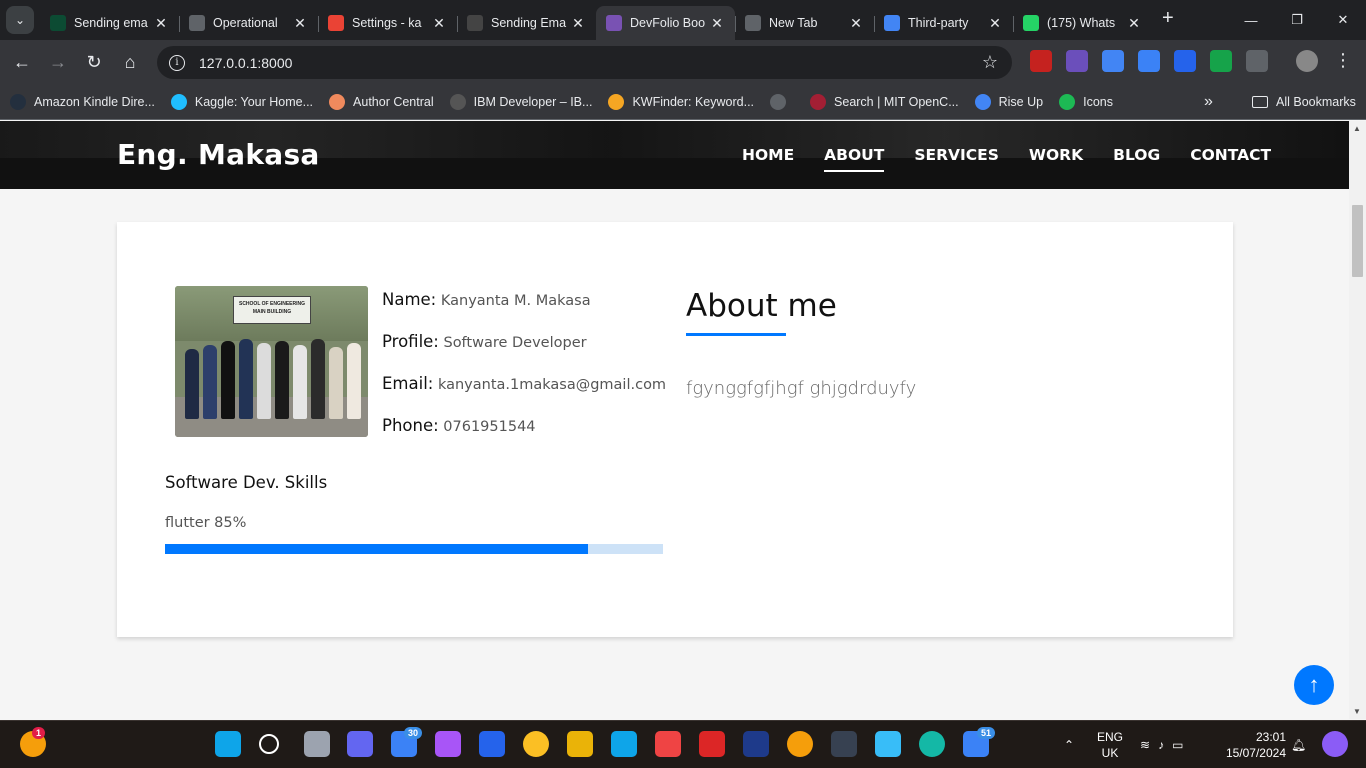 The height and width of the screenshot is (768, 1366). Describe the element at coordinates (1343, 20) in the screenshot. I see `close-window-button: ✕` at that location.